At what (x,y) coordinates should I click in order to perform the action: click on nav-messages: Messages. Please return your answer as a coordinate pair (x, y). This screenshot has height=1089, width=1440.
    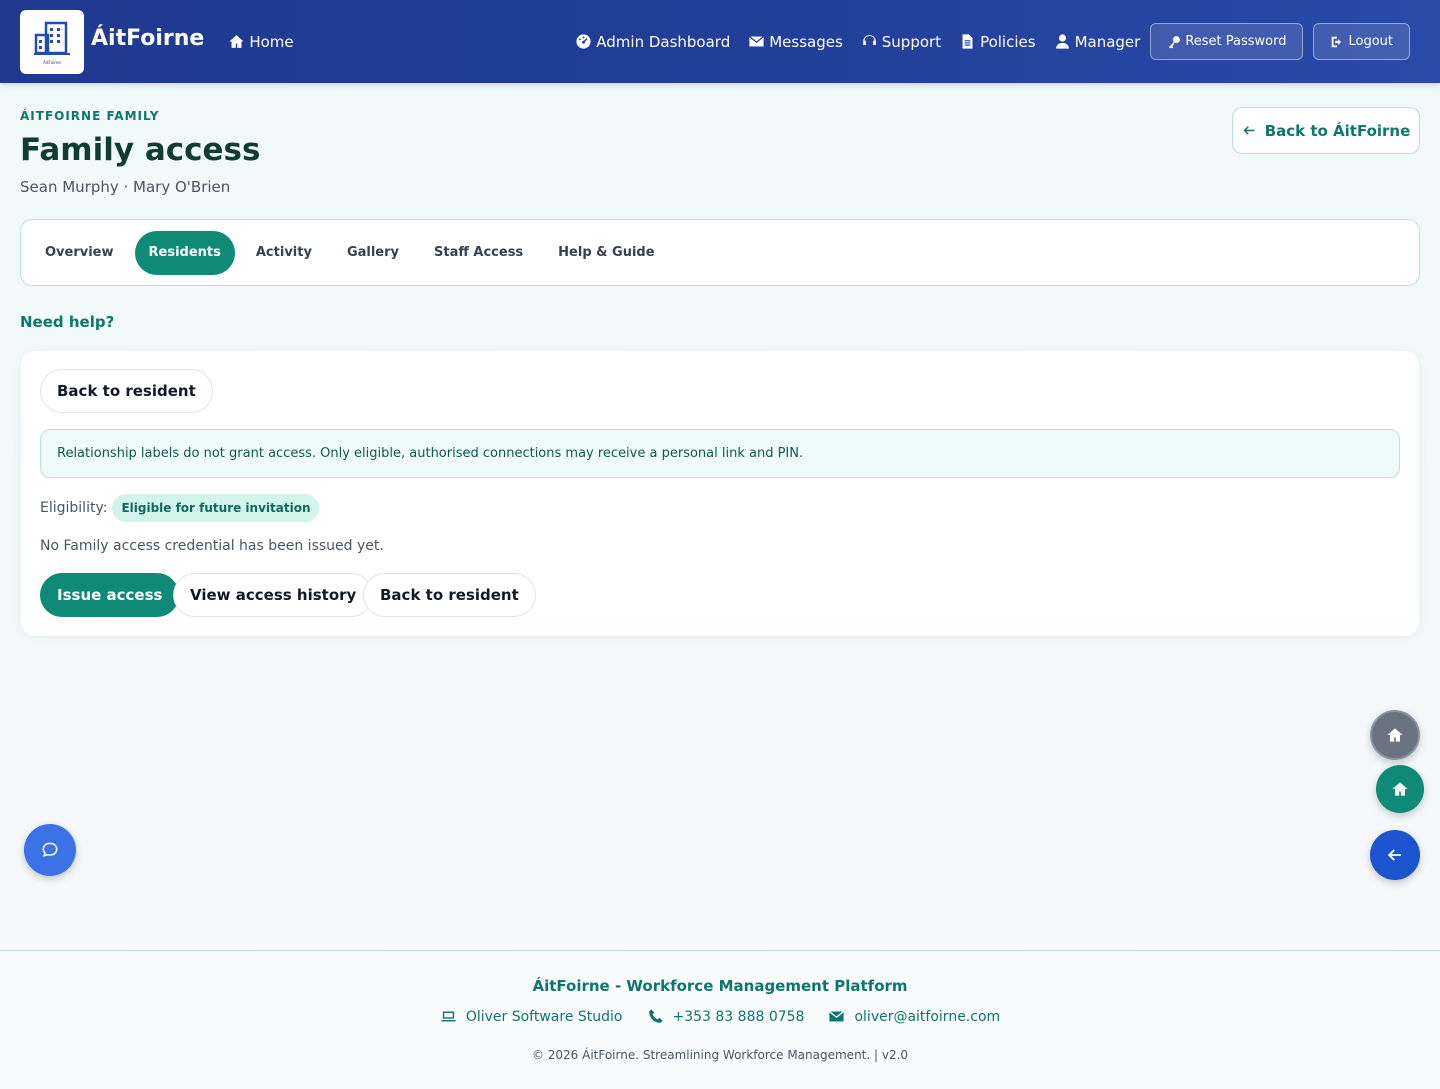
    Looking at the image, I should click on (795, 42).